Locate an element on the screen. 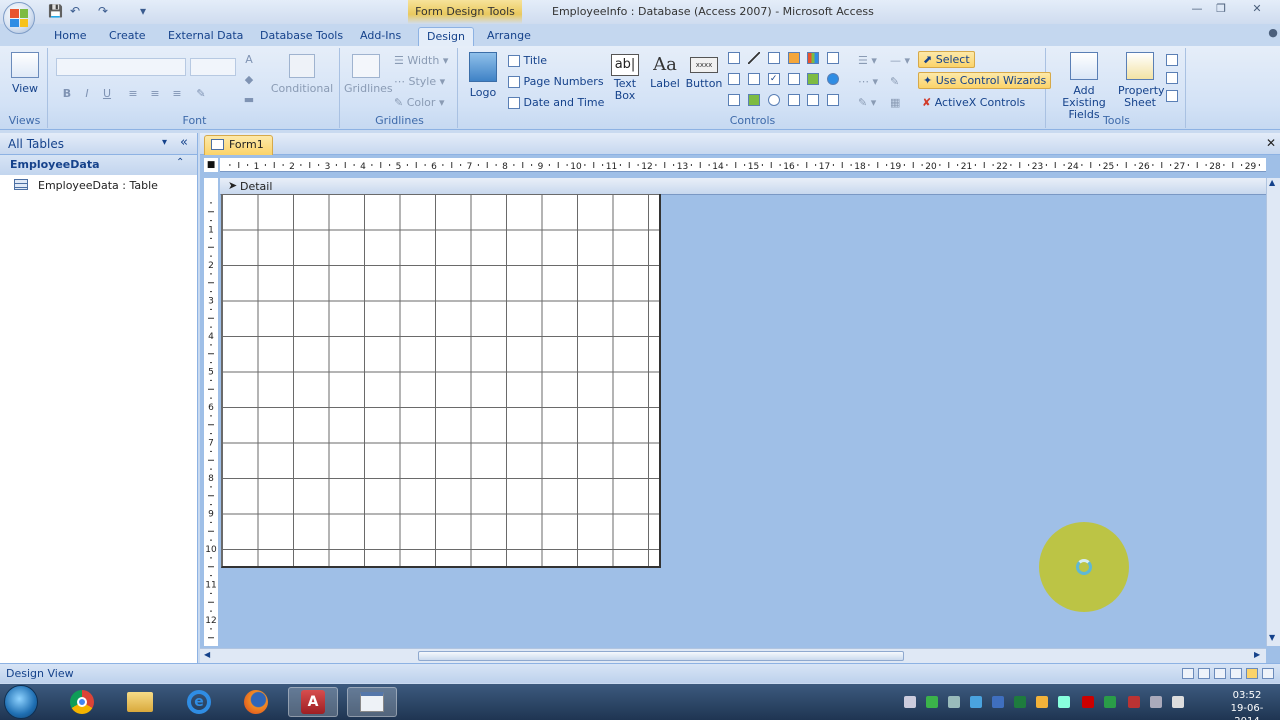  line-color-pen-icon: ✎ ▾ is located at coordinates (867, 102).